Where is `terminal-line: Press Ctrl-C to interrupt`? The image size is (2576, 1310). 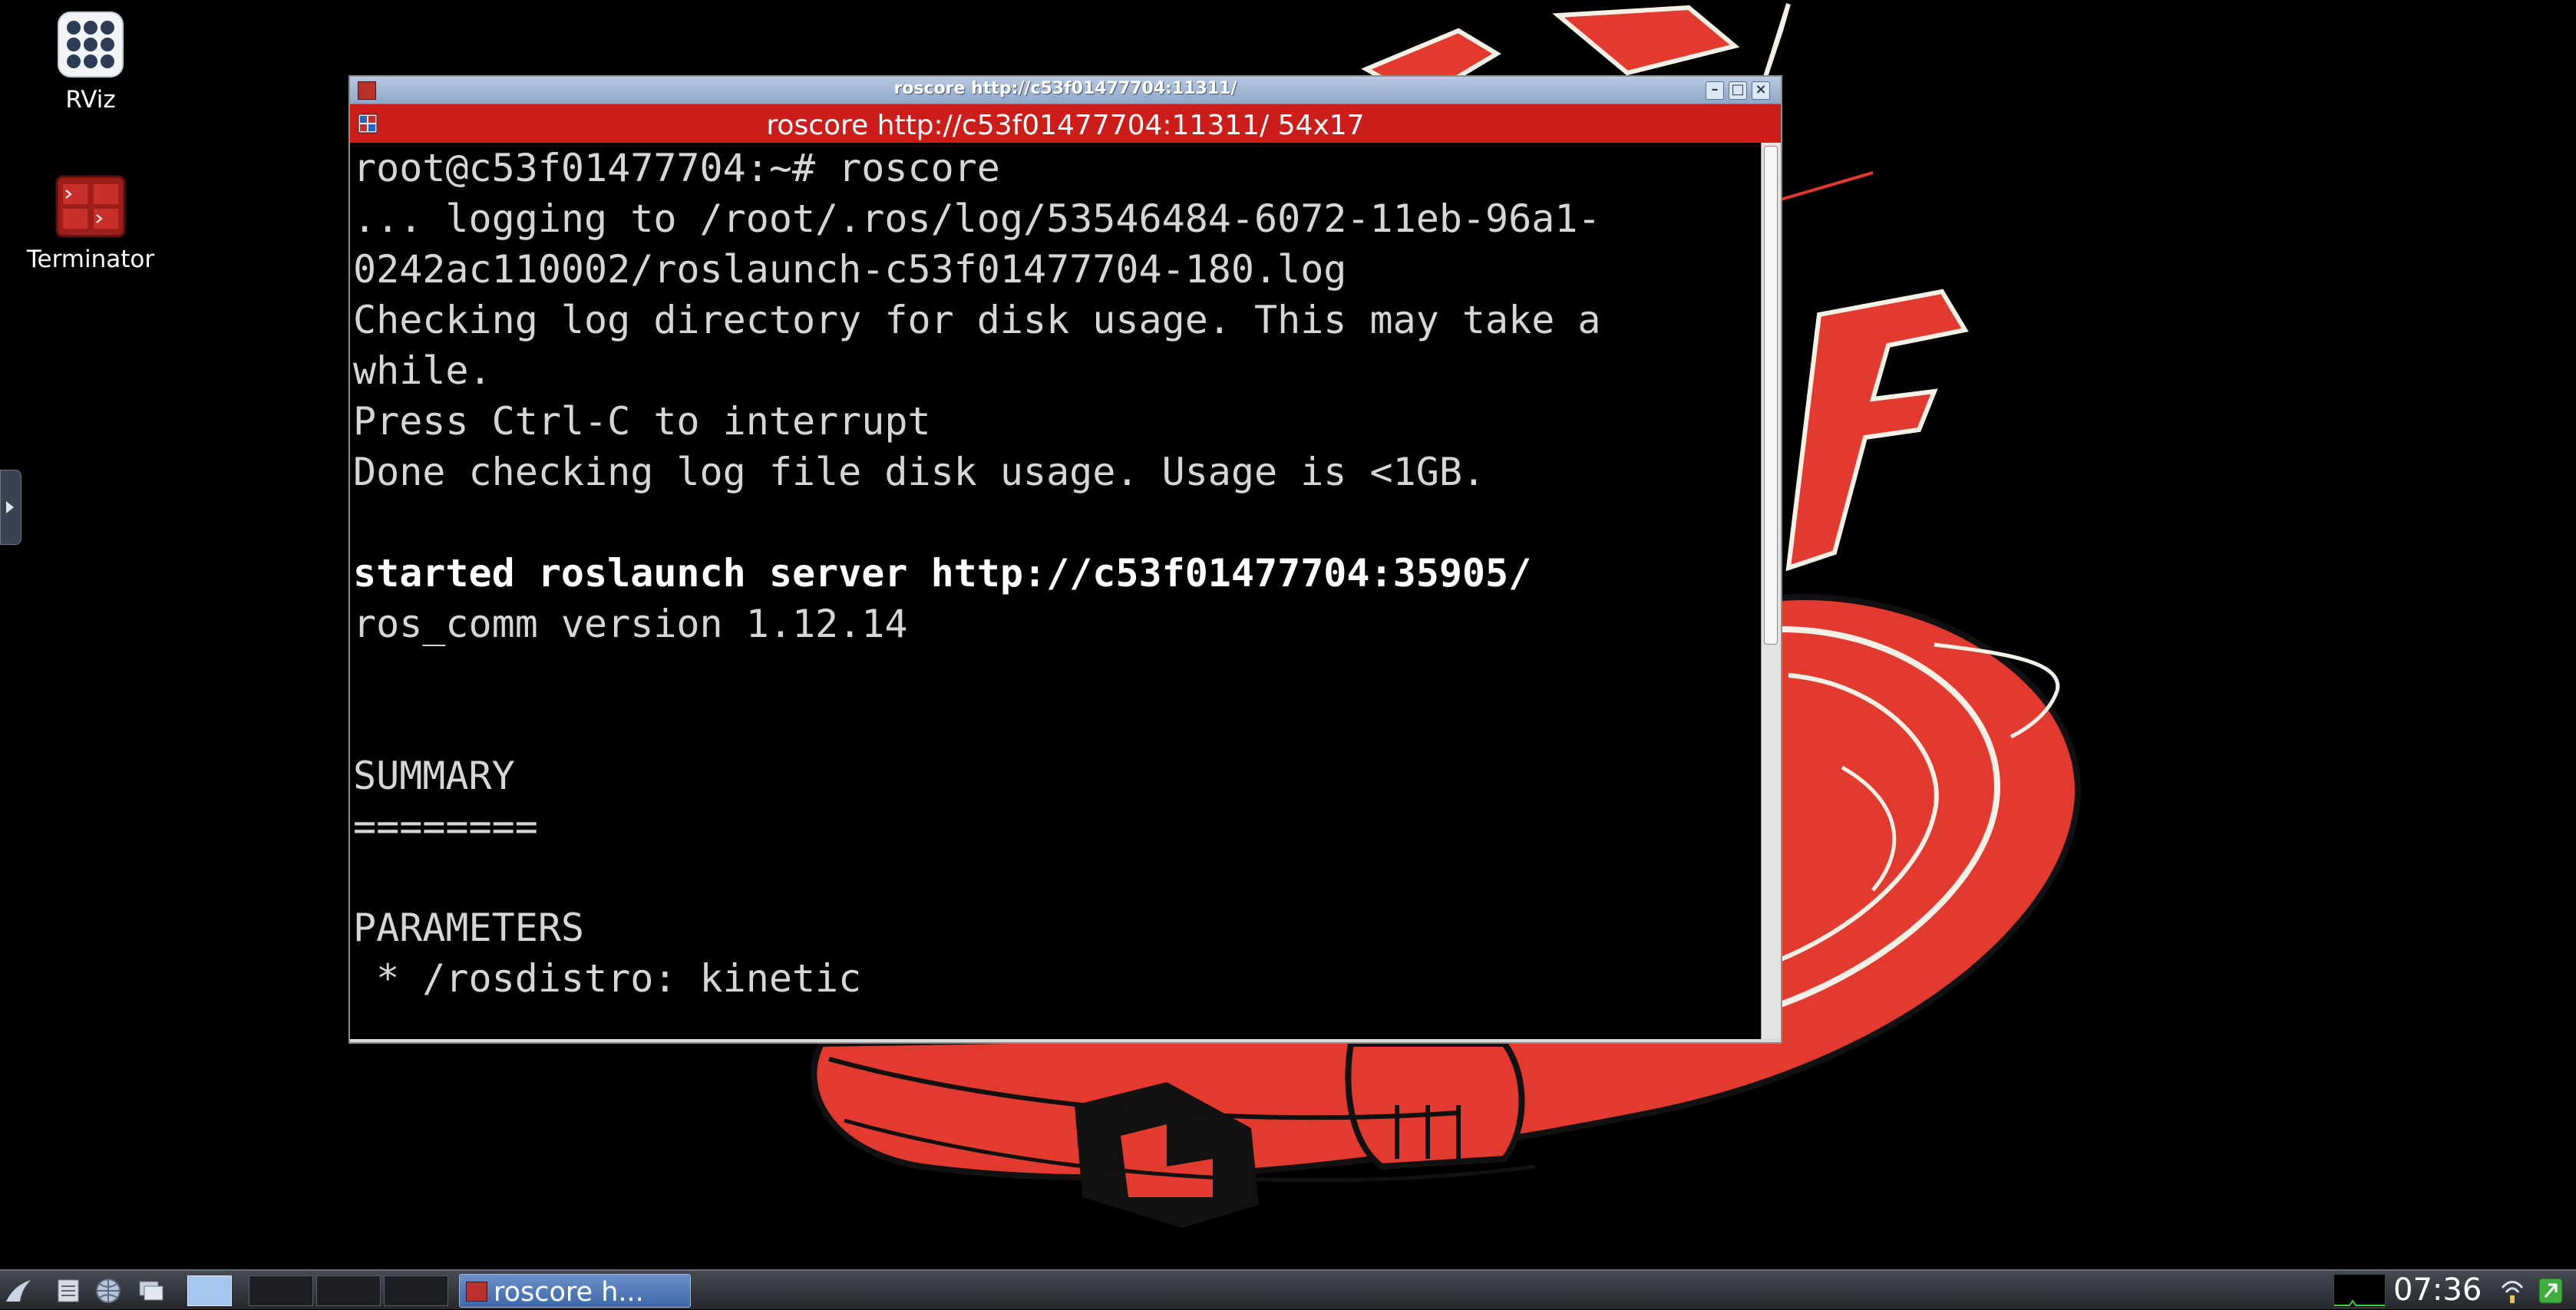 terminal-line: Press Ctrl-C to interrupt is located at coordinates (642, 421).